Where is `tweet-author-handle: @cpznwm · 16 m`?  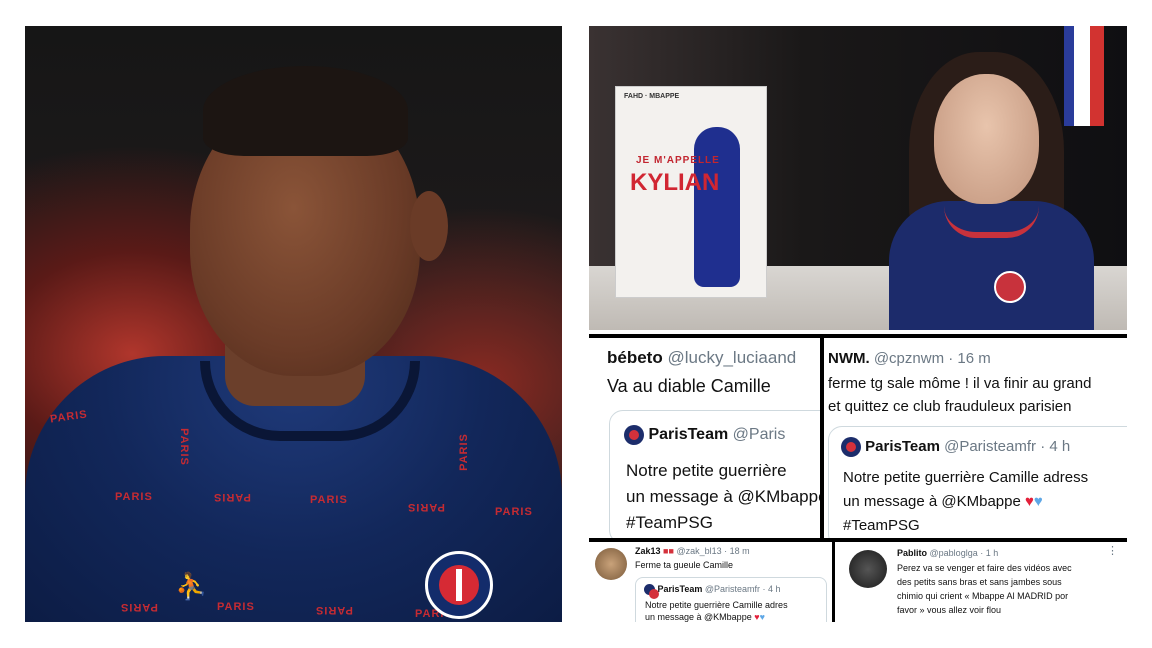 tweet-author-handle: @cpznwm · 16 m is located at coordinates (932, 358).